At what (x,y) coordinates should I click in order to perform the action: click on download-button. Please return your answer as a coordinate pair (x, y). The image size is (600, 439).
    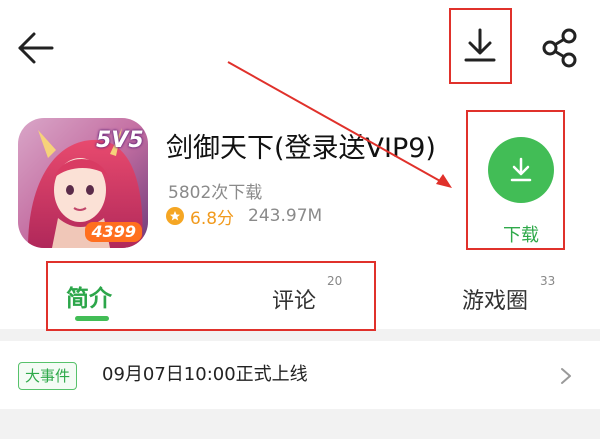
    Looking at the image, I should click on (521, 170).